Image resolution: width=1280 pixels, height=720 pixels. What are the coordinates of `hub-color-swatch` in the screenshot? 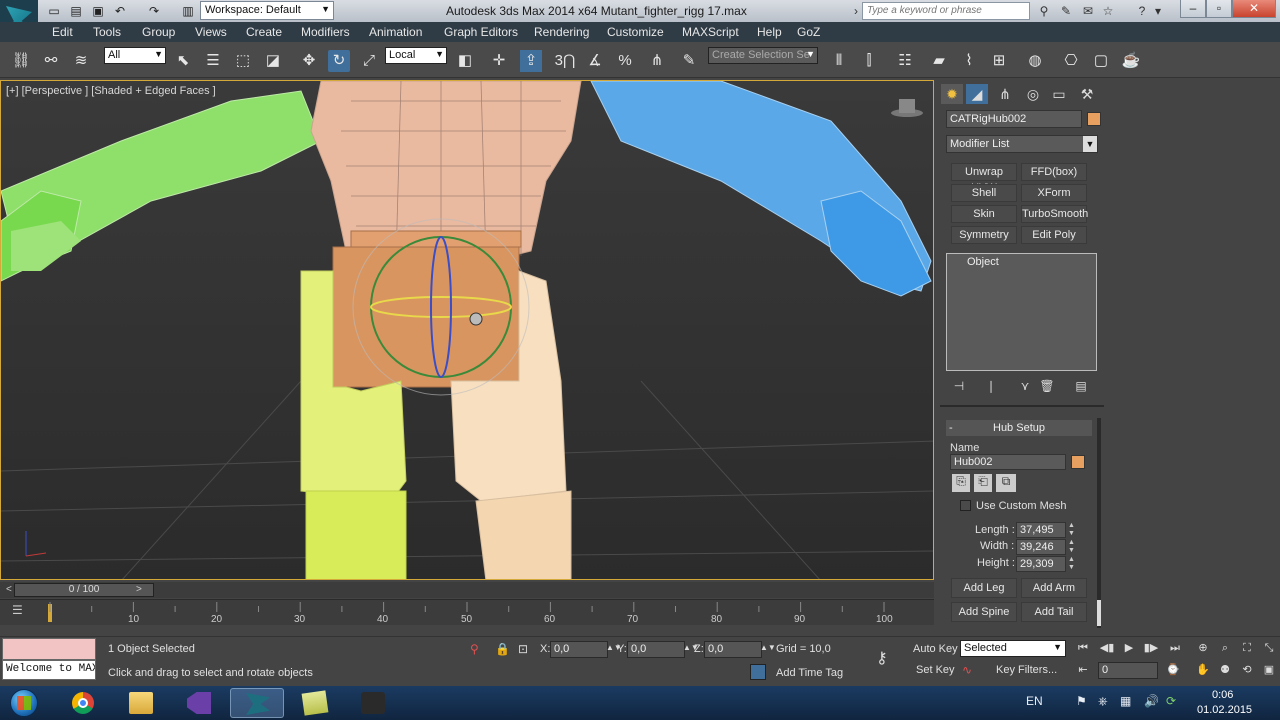 It's located at (1078, 462).